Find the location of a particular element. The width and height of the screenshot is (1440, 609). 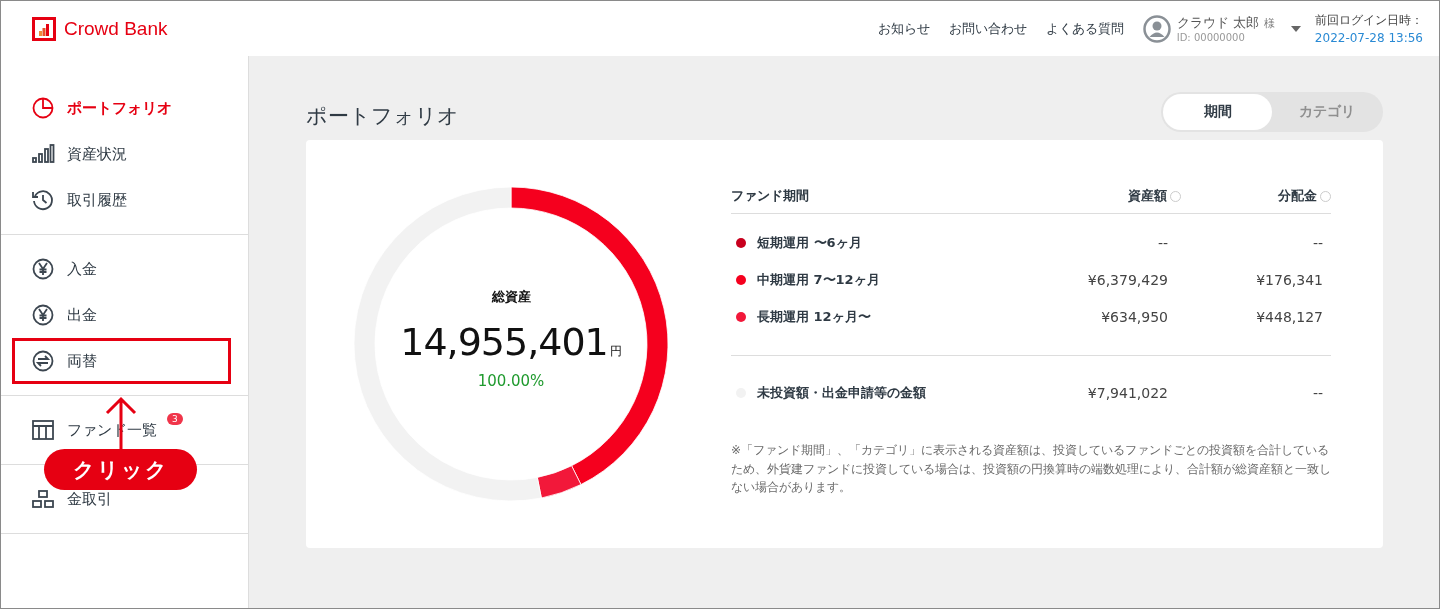

column-header: 分配金 is located at coordinates (1297, 196).